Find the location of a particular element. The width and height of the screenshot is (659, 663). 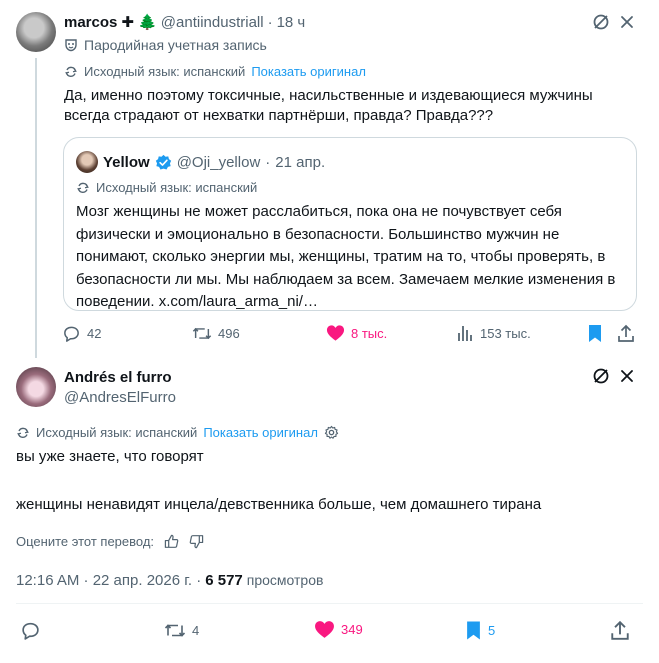

like-button: 349 is located at coordinates (338, 629).